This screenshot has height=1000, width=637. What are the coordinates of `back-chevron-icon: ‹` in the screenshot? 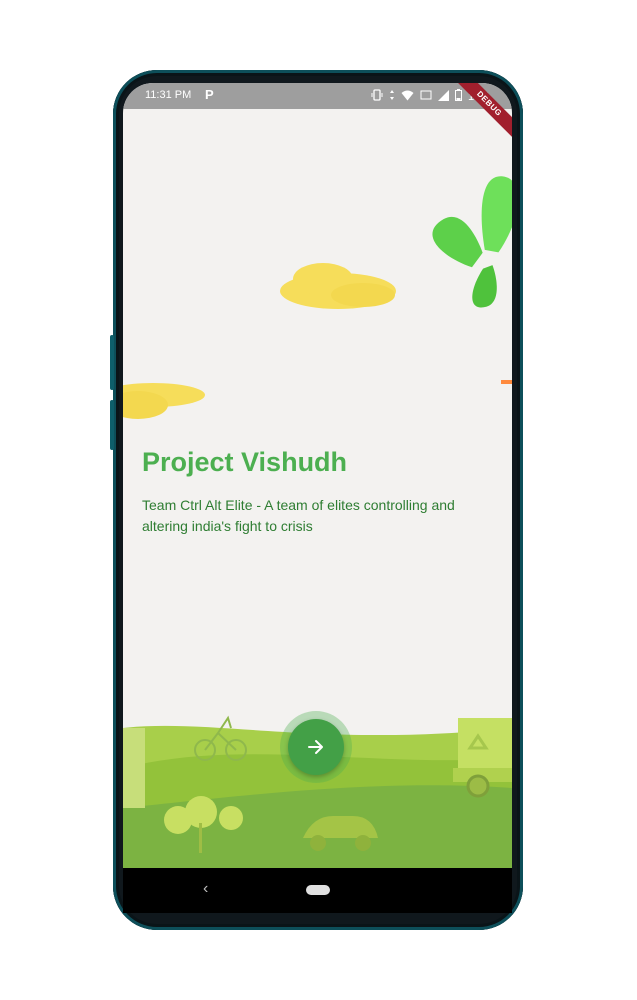 It's located at (205, 889).